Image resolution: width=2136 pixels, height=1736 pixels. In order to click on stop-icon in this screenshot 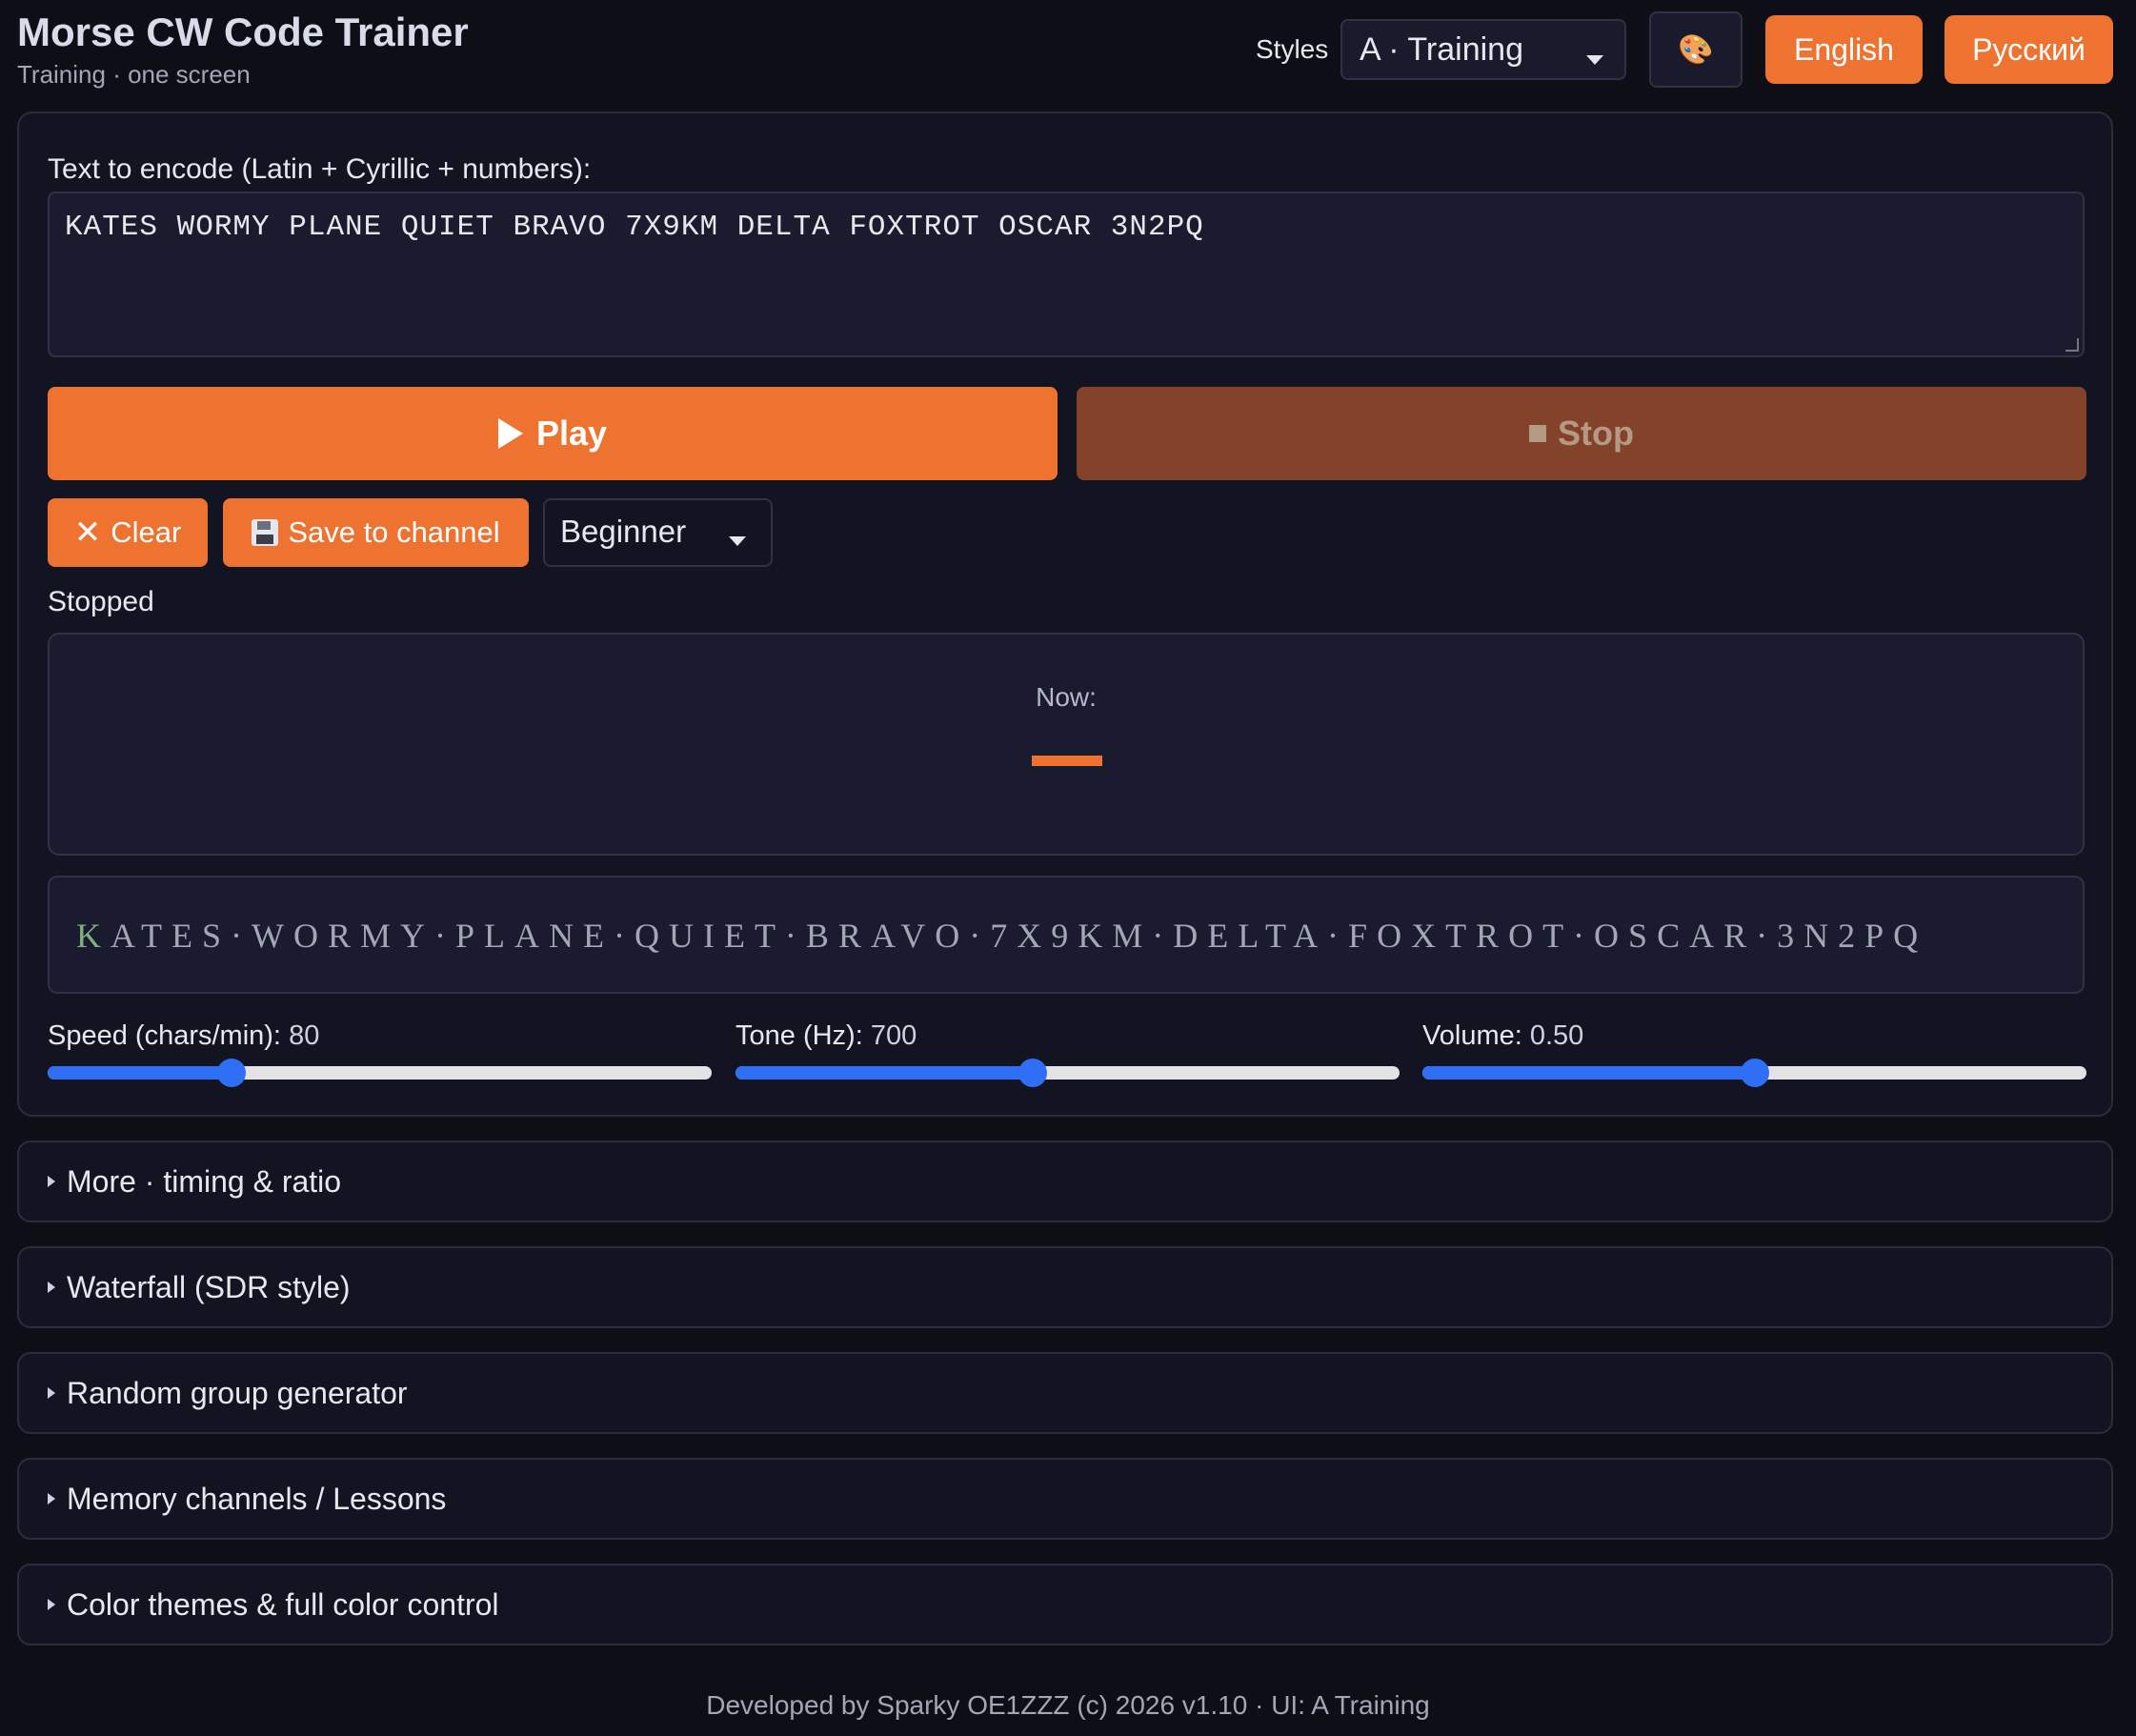, I will do `click(1537, 433)`.